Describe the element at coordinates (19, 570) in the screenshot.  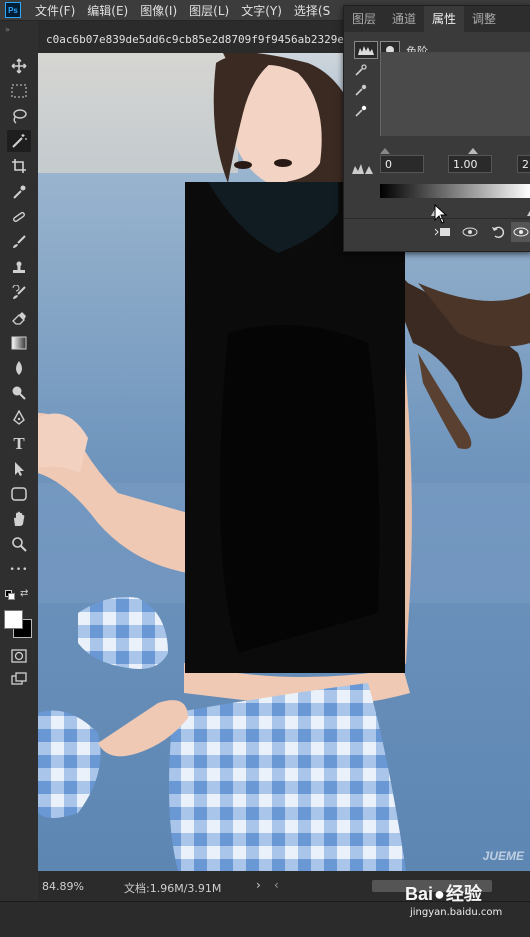
I see `more-icon: •••` at that location.